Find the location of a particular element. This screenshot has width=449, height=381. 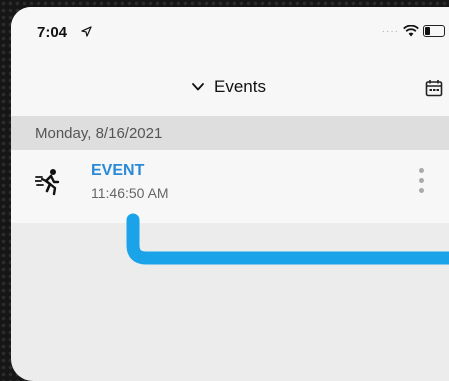

event-time: 11:46:50 AM is located at coordinates (130, 193).